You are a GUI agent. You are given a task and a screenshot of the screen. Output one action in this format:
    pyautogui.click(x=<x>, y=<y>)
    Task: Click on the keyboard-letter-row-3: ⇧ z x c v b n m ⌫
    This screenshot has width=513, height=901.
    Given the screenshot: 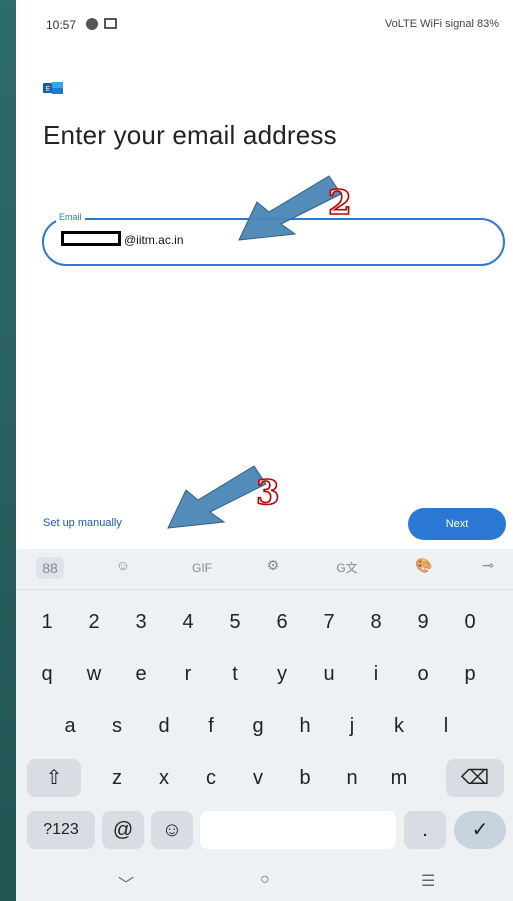 What is the action you would take?
    pyautogui.click(x=264, y=780)
    